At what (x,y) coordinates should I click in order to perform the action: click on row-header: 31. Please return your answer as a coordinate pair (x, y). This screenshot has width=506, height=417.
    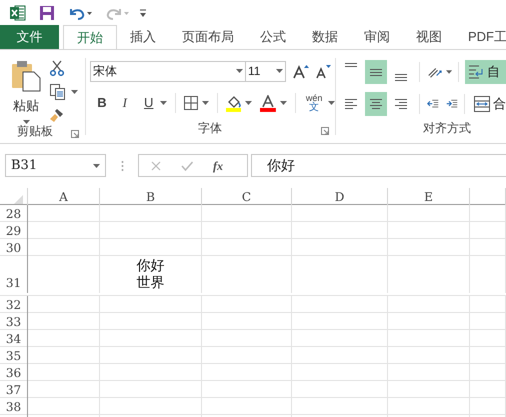
    Looking at the image, I should click on (14, 274).